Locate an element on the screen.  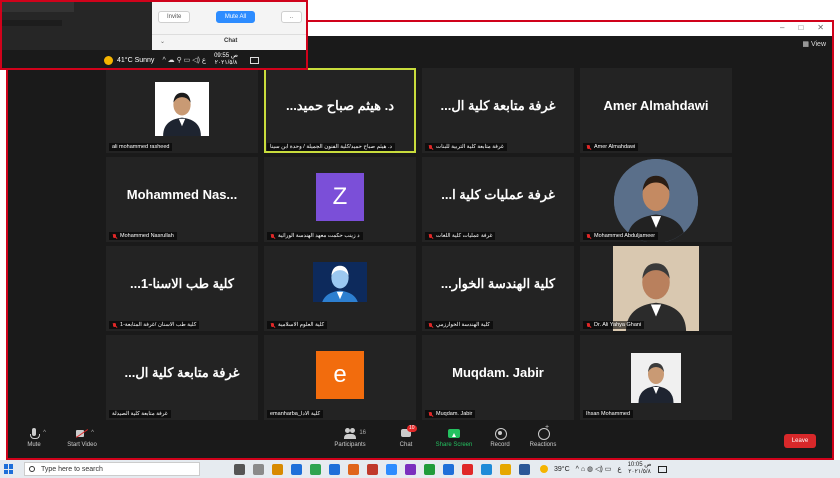
chevron-down-icon: ⌄ is located at coordinates (163, 42).